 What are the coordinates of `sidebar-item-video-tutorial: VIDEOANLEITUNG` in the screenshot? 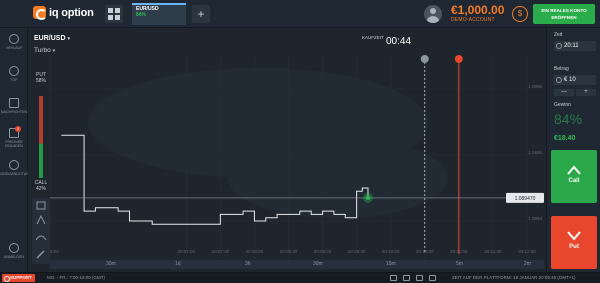 It's located at (16, 168).